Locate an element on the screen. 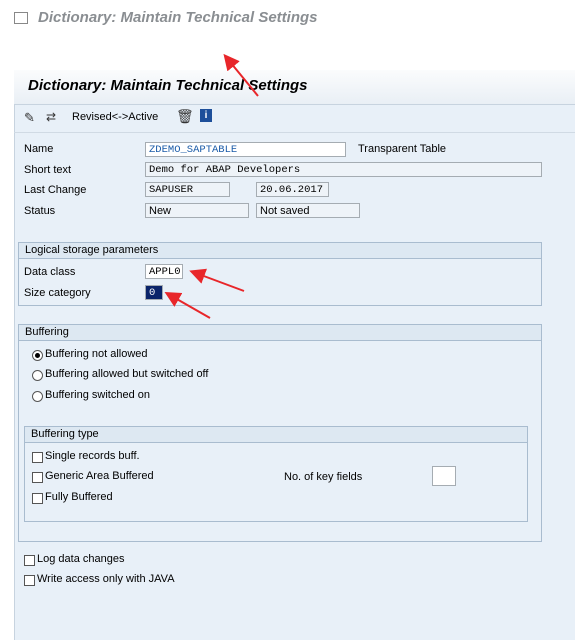  arrow-to-size-category is located at coordinates (187, 305).